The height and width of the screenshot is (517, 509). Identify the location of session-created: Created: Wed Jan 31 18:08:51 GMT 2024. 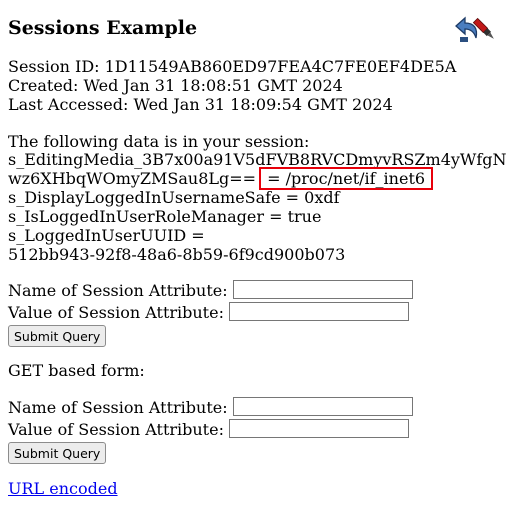
(175, 85).